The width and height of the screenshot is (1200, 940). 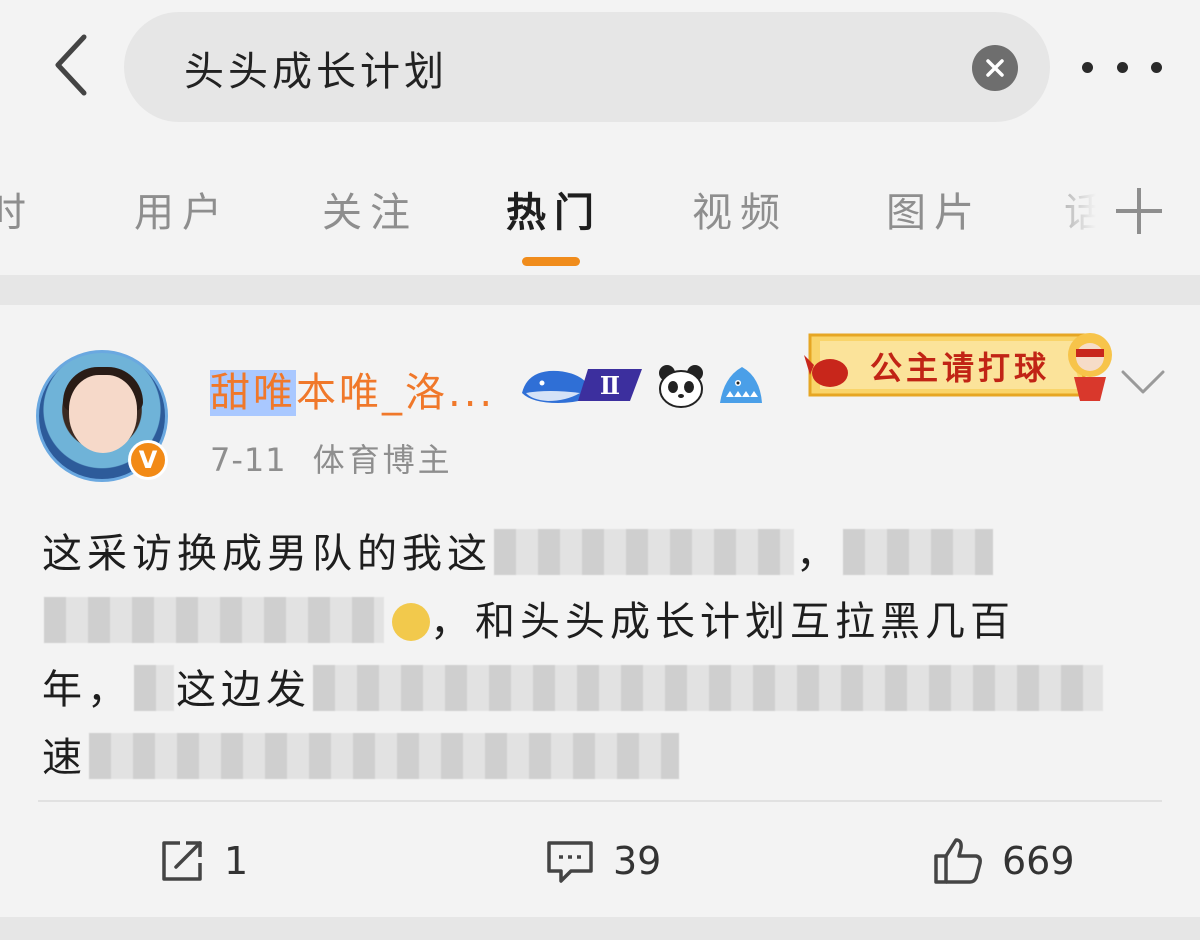 I want to click on emoji-icon, so click(x=411, y=622).